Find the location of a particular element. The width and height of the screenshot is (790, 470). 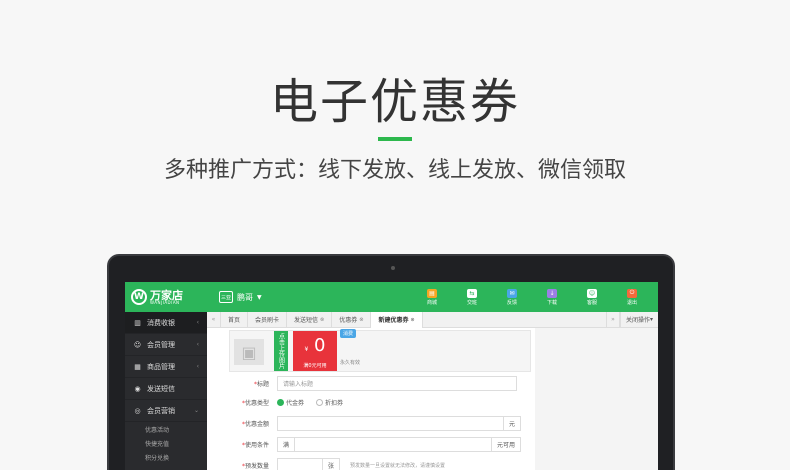

coupon-currency: ¥ is located at coordinates (306, 349).